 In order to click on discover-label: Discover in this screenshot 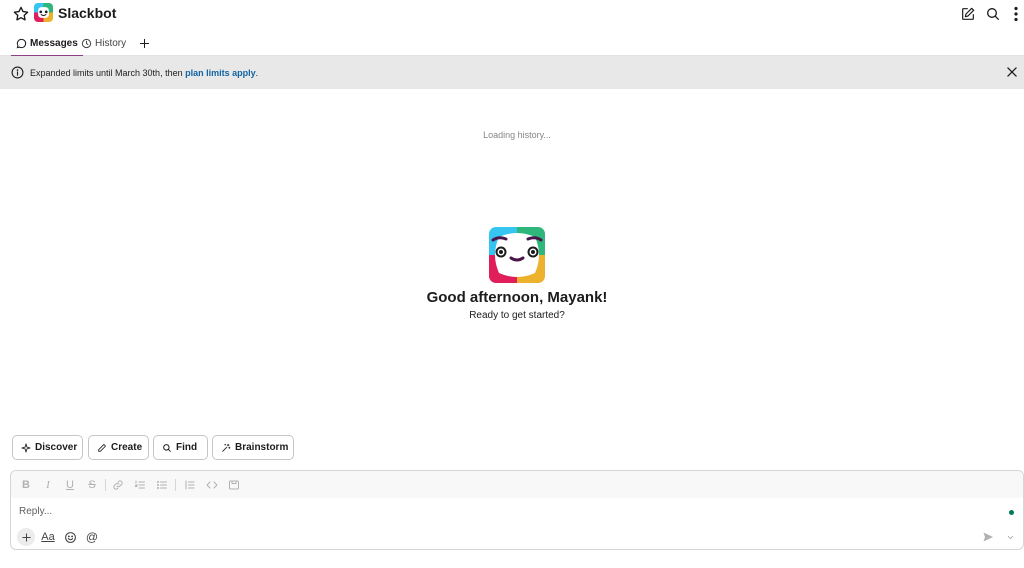, I will do `click(56, 447)`.